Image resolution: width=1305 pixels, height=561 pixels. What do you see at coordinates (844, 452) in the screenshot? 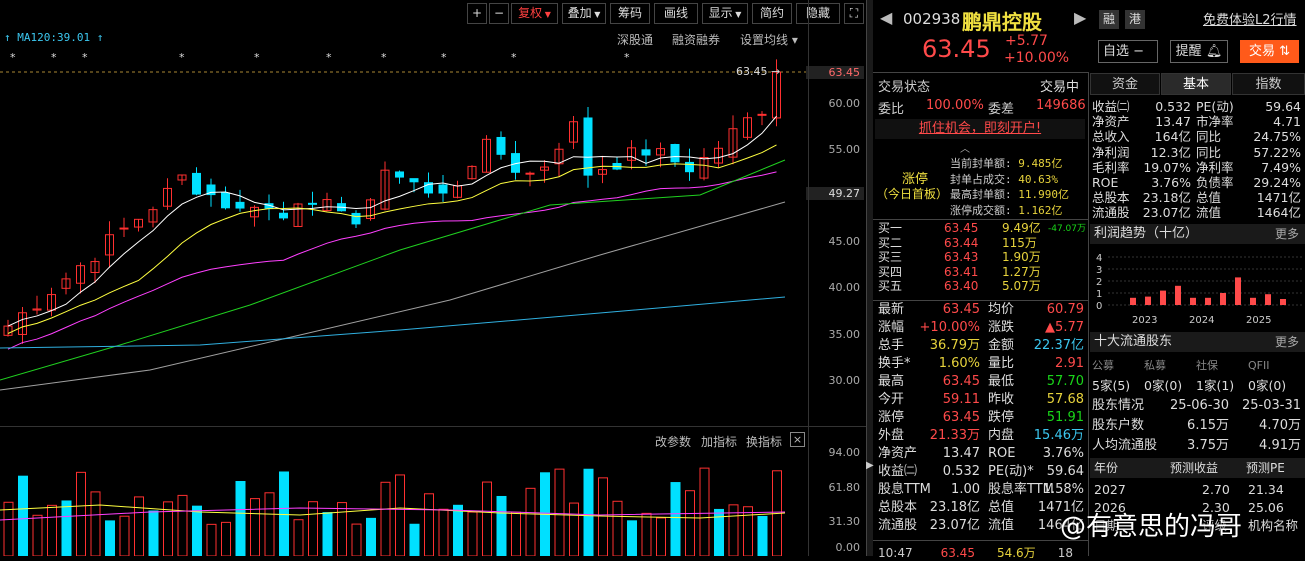
I see `vol-axis-label: 94.00` at bounding box center [844, 452].